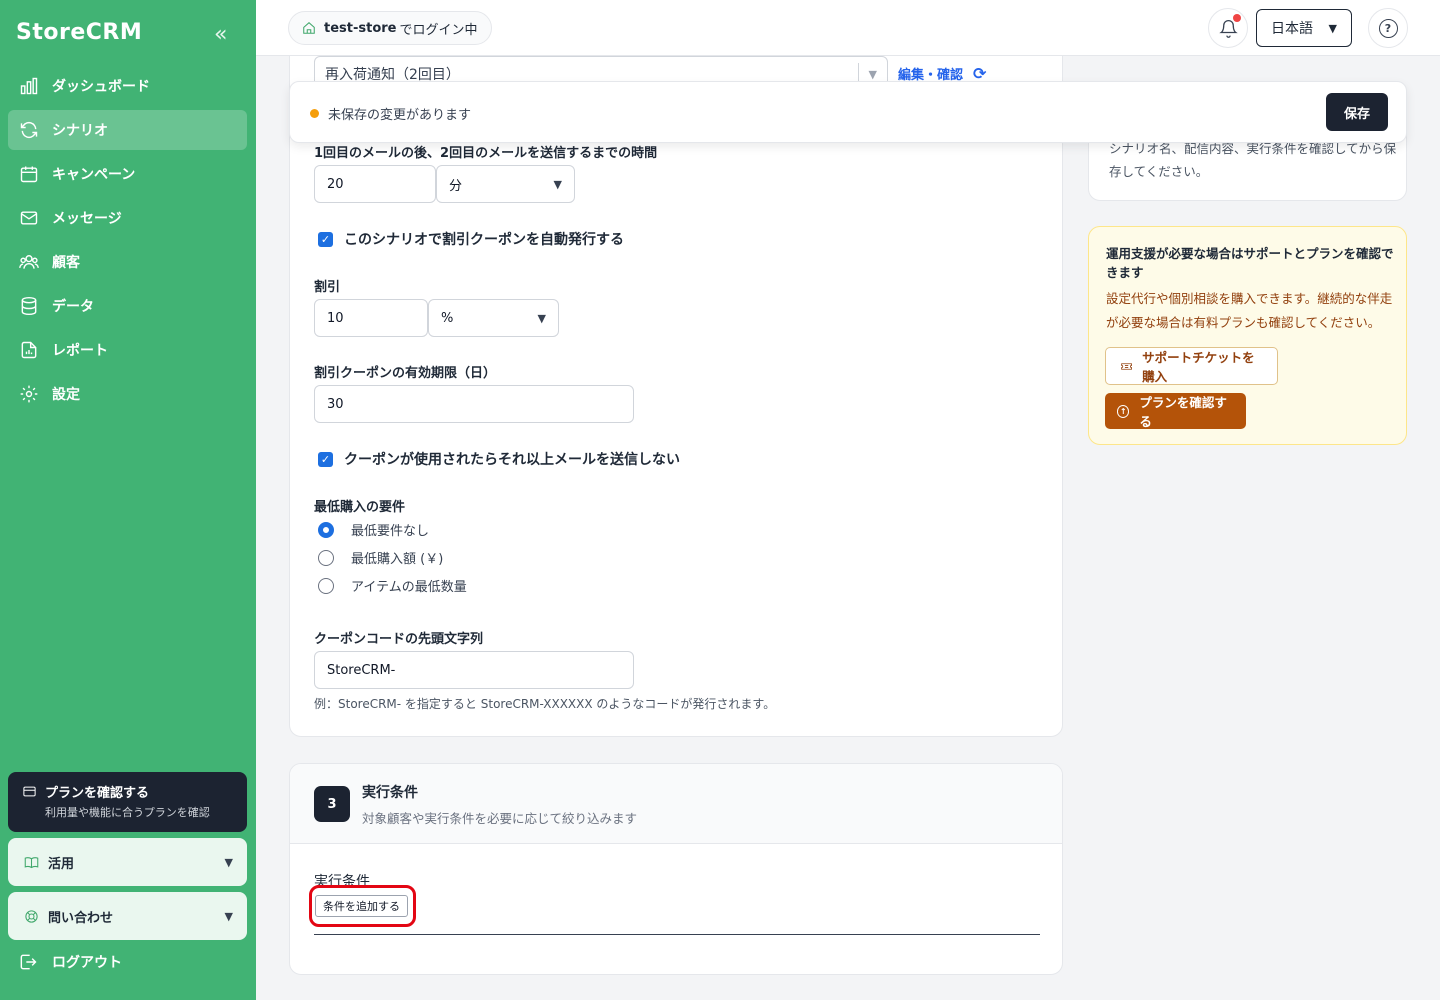 This screenshot has height=1000, width=1440. I want to click on expiry-input: 30, so click(474, 404).